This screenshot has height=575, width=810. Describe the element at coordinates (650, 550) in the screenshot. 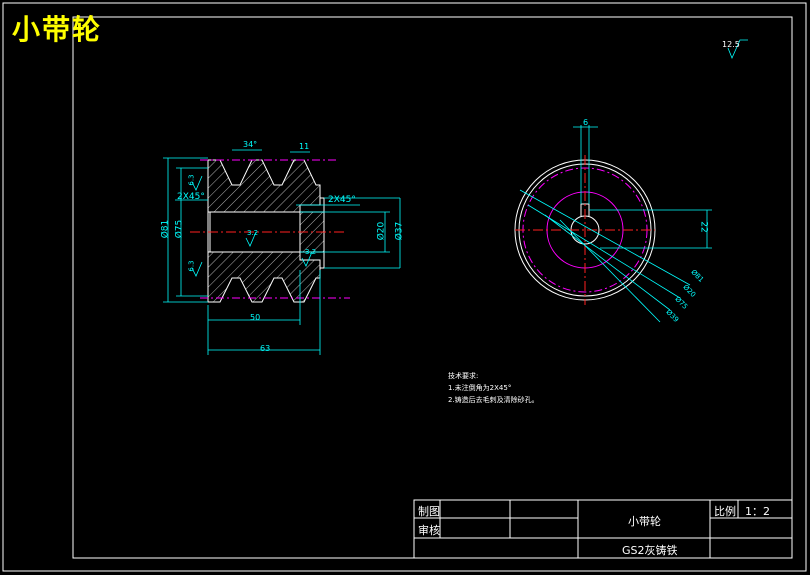

I see `material: GS2灰铸铁` at that location.